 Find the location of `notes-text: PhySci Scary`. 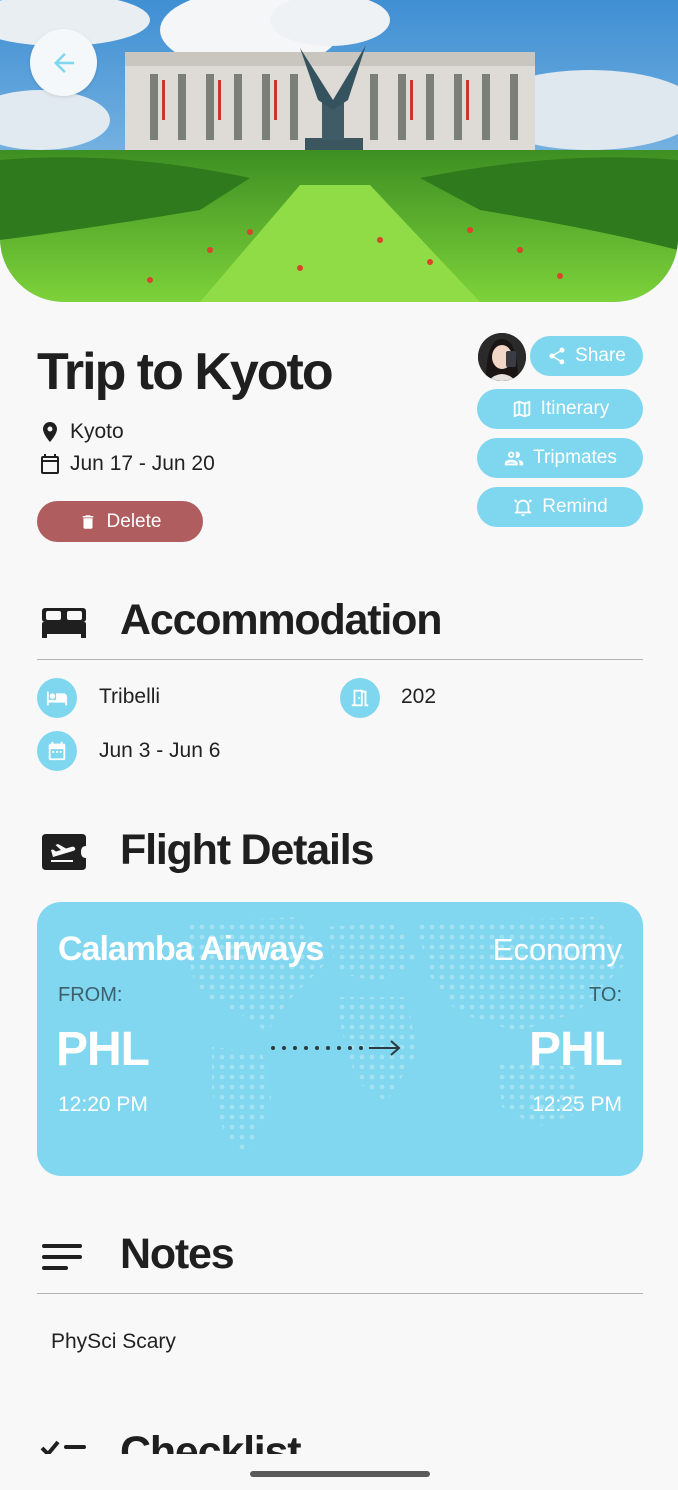

notes-text: PhySci Scary is located at coordinates (113, 1341).